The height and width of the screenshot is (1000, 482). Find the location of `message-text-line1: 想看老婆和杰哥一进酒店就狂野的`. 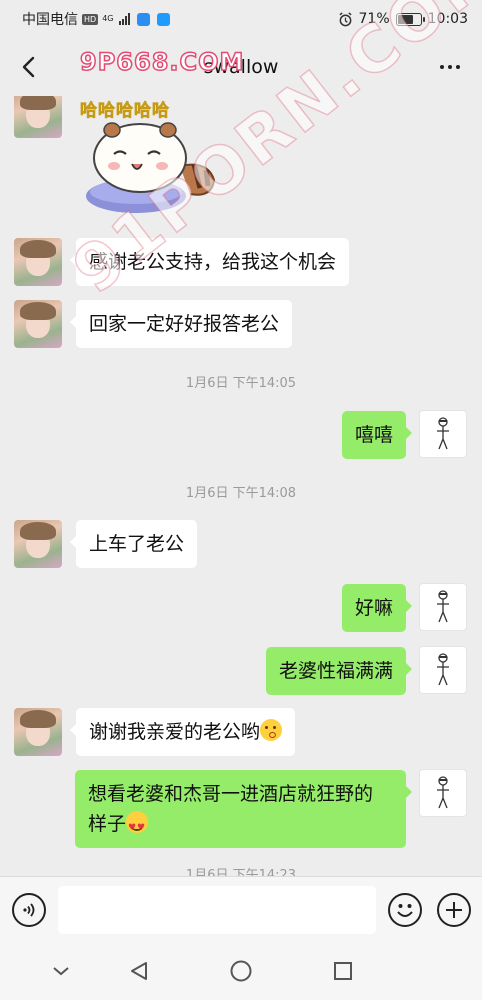

message-text-line1: 想看老婆和杰哥一进酒店就狂野的 is located at coordinates (231, 794).